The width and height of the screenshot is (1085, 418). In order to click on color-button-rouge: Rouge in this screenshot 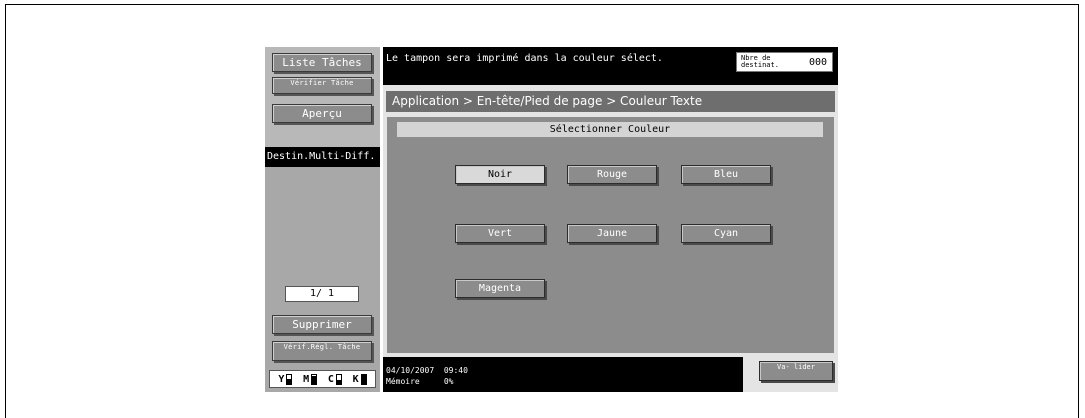, I will do `click(612, 174)`.